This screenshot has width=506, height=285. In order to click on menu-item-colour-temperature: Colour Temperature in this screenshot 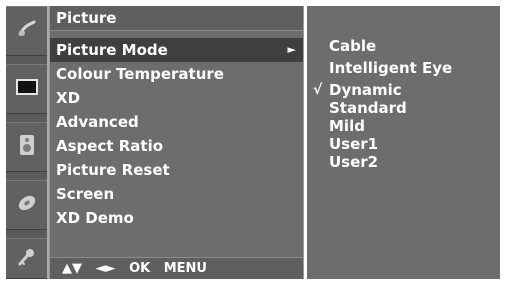, I will do `click(176, 74)`.